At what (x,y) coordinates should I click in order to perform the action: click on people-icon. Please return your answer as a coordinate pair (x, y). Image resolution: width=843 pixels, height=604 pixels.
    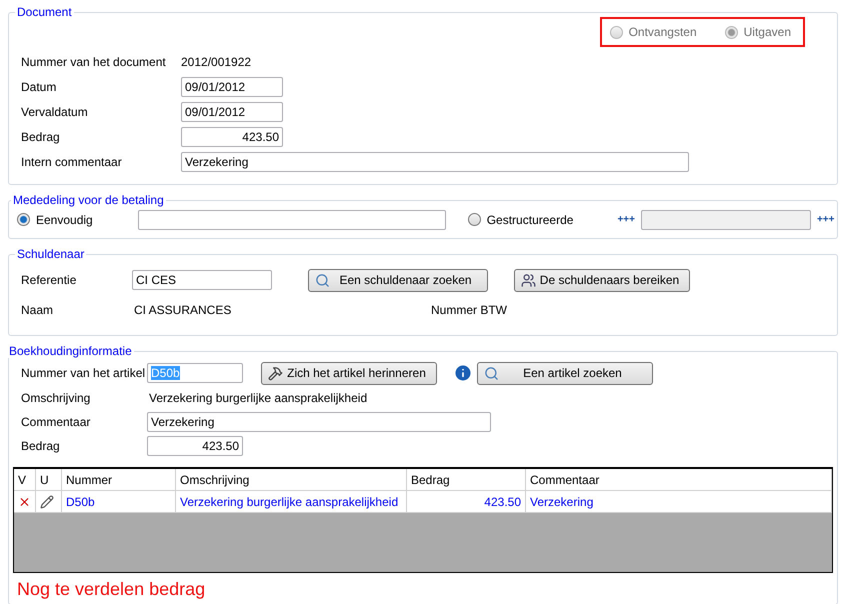
    Looking at the image, I should click on (528, 280).